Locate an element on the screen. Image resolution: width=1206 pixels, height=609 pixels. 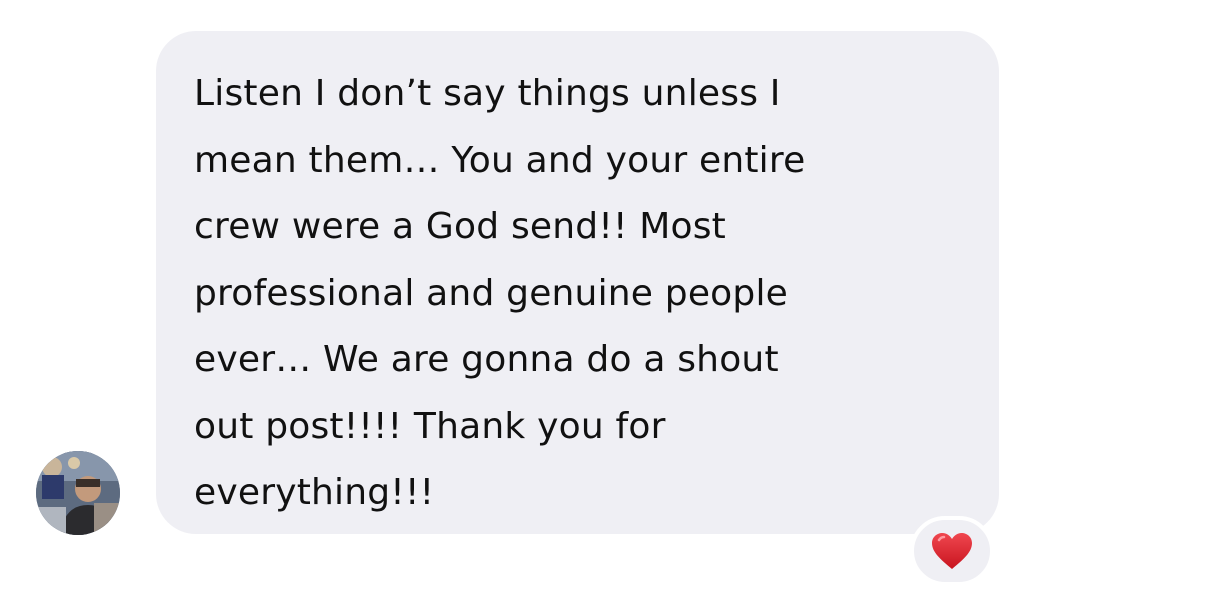
avatar-photo is located at coordinates (78, 493).